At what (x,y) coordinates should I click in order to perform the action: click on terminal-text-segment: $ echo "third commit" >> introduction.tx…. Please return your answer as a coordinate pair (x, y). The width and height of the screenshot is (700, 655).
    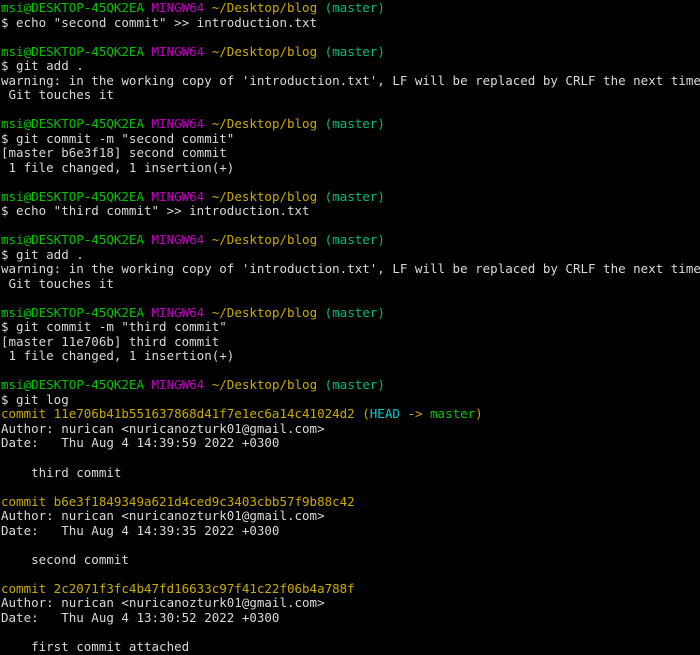
    Looking at the image, I should click on (155, 211).